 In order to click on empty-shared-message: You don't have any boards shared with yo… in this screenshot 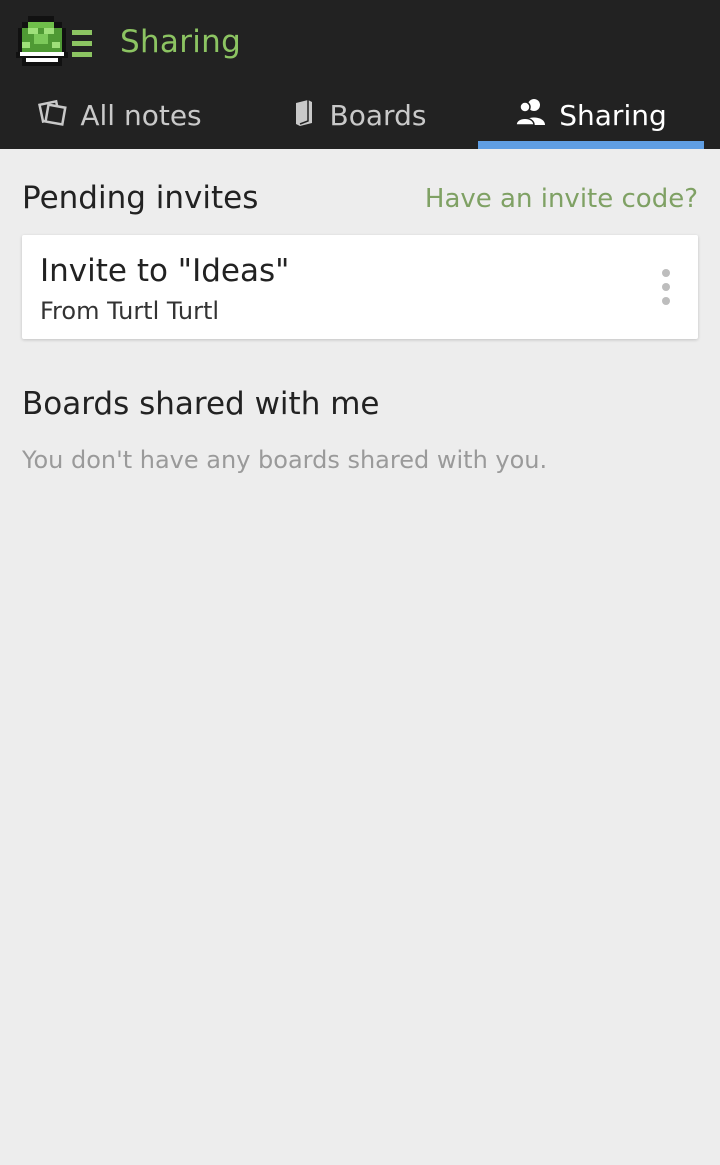, I will do `click(285, 460)`.